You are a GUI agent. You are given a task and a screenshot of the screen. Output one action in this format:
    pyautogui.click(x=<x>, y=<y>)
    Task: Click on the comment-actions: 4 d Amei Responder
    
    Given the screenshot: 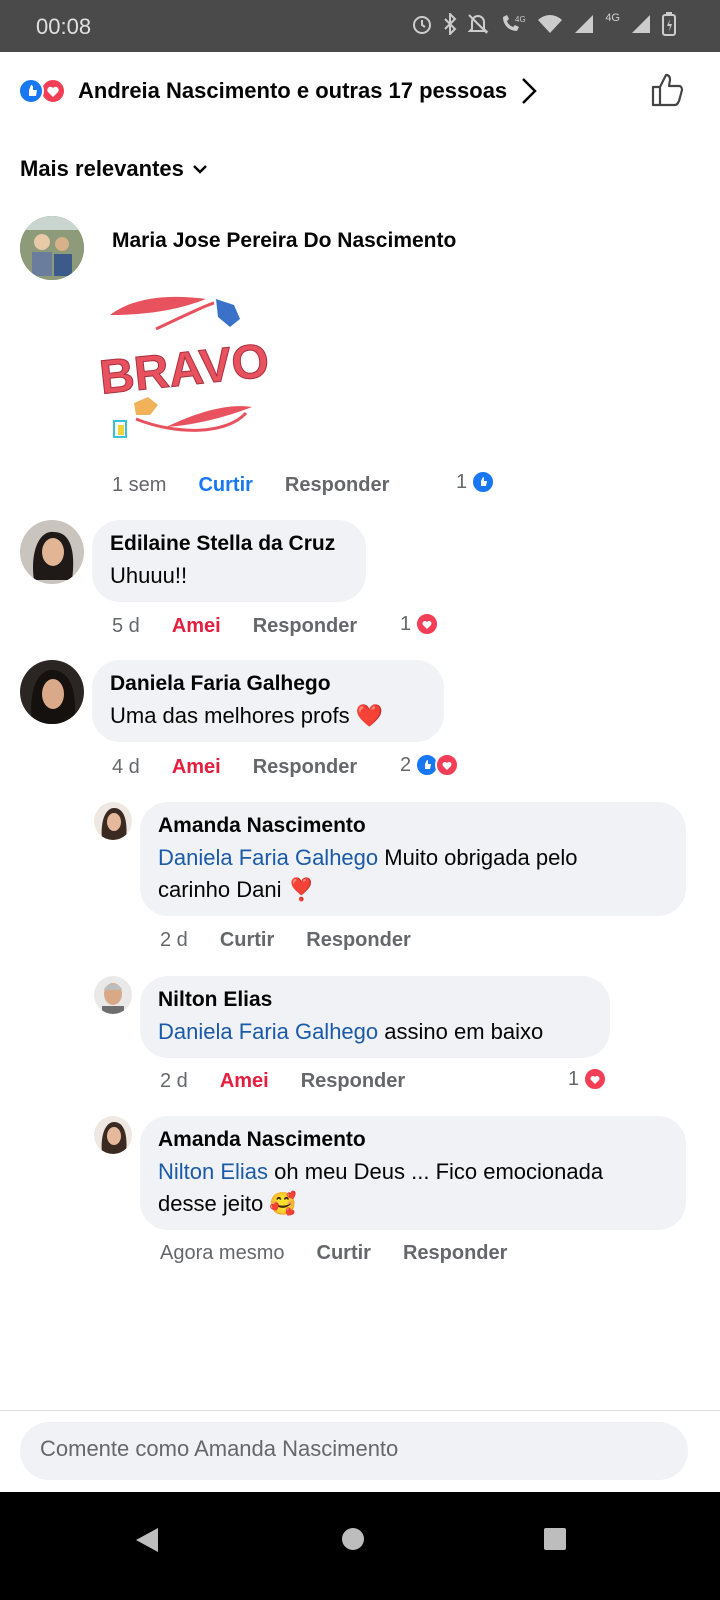 What is the action you would take?
    pyautogui.click(x=234, y=767)
    